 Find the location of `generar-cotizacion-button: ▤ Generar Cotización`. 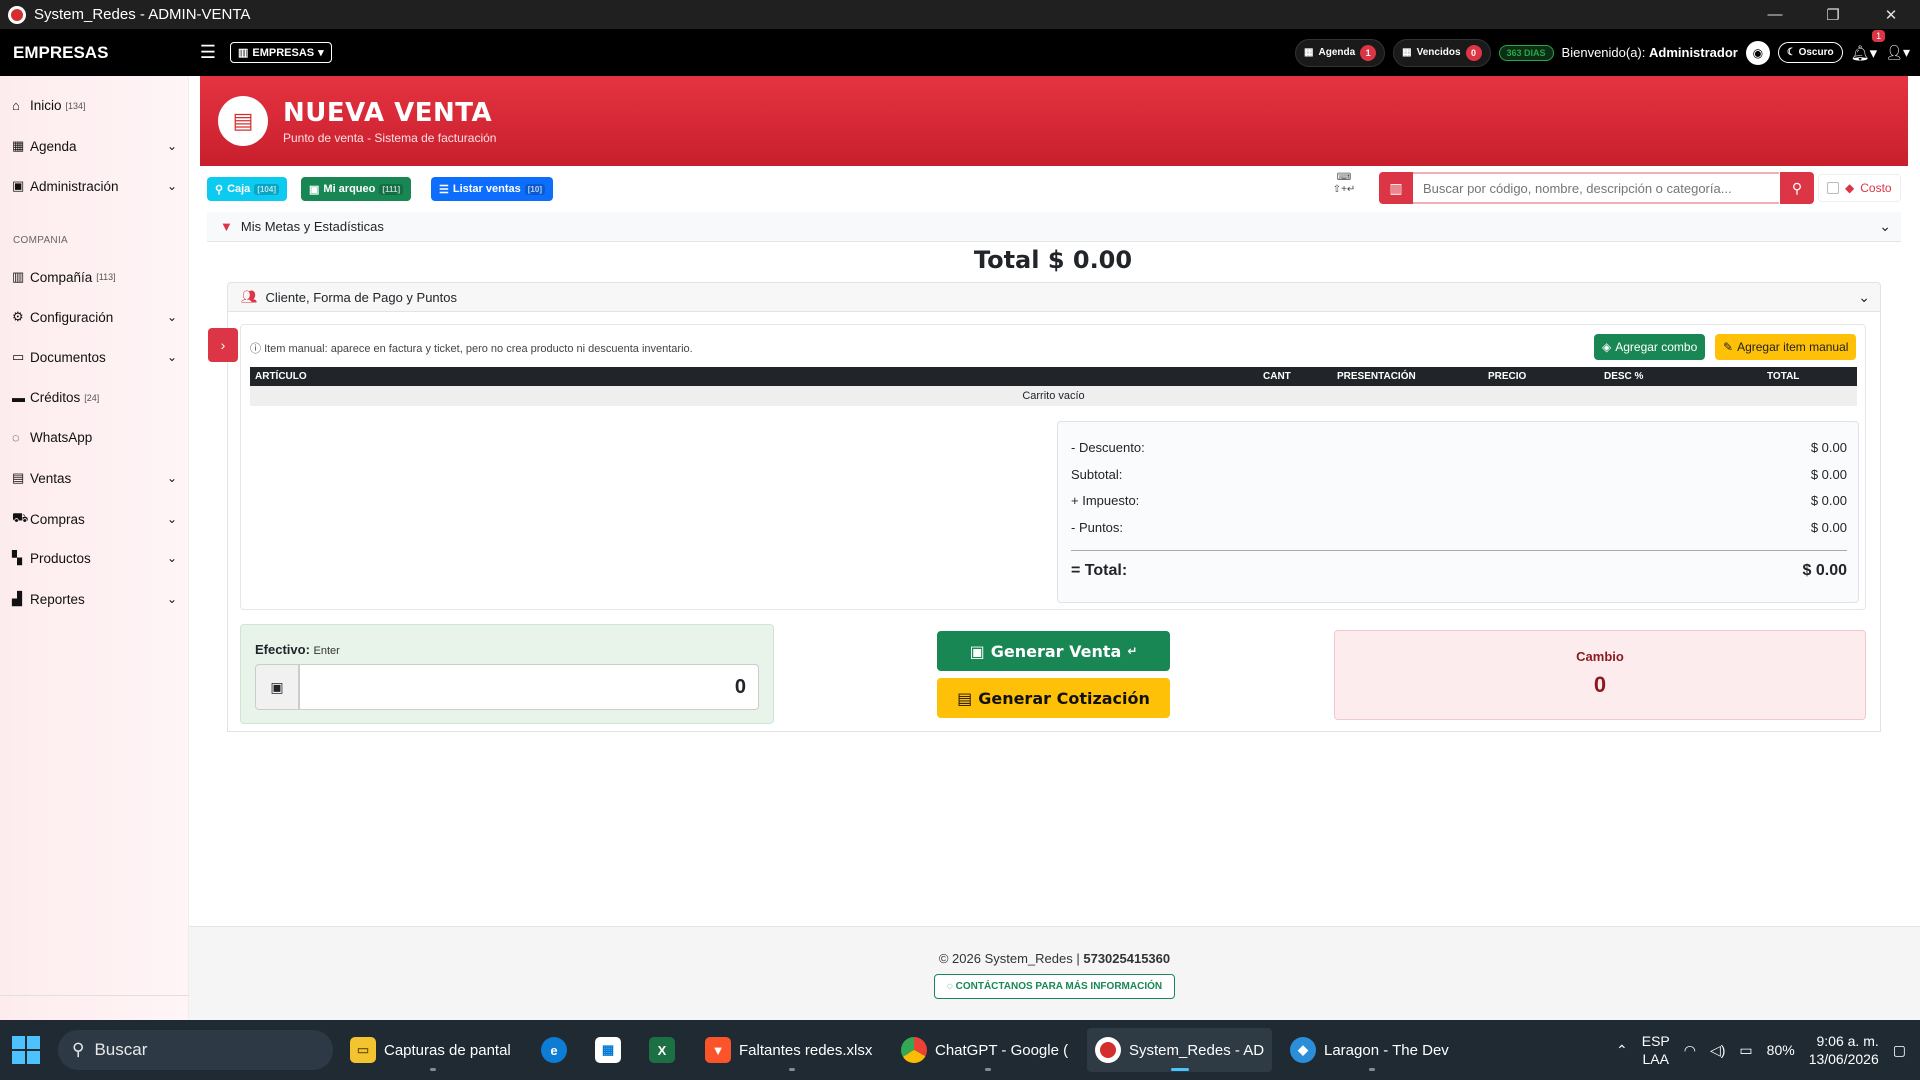

generar-cotizacion-button: ▤ Generar Cotización is located at coordinates (1053, 698).